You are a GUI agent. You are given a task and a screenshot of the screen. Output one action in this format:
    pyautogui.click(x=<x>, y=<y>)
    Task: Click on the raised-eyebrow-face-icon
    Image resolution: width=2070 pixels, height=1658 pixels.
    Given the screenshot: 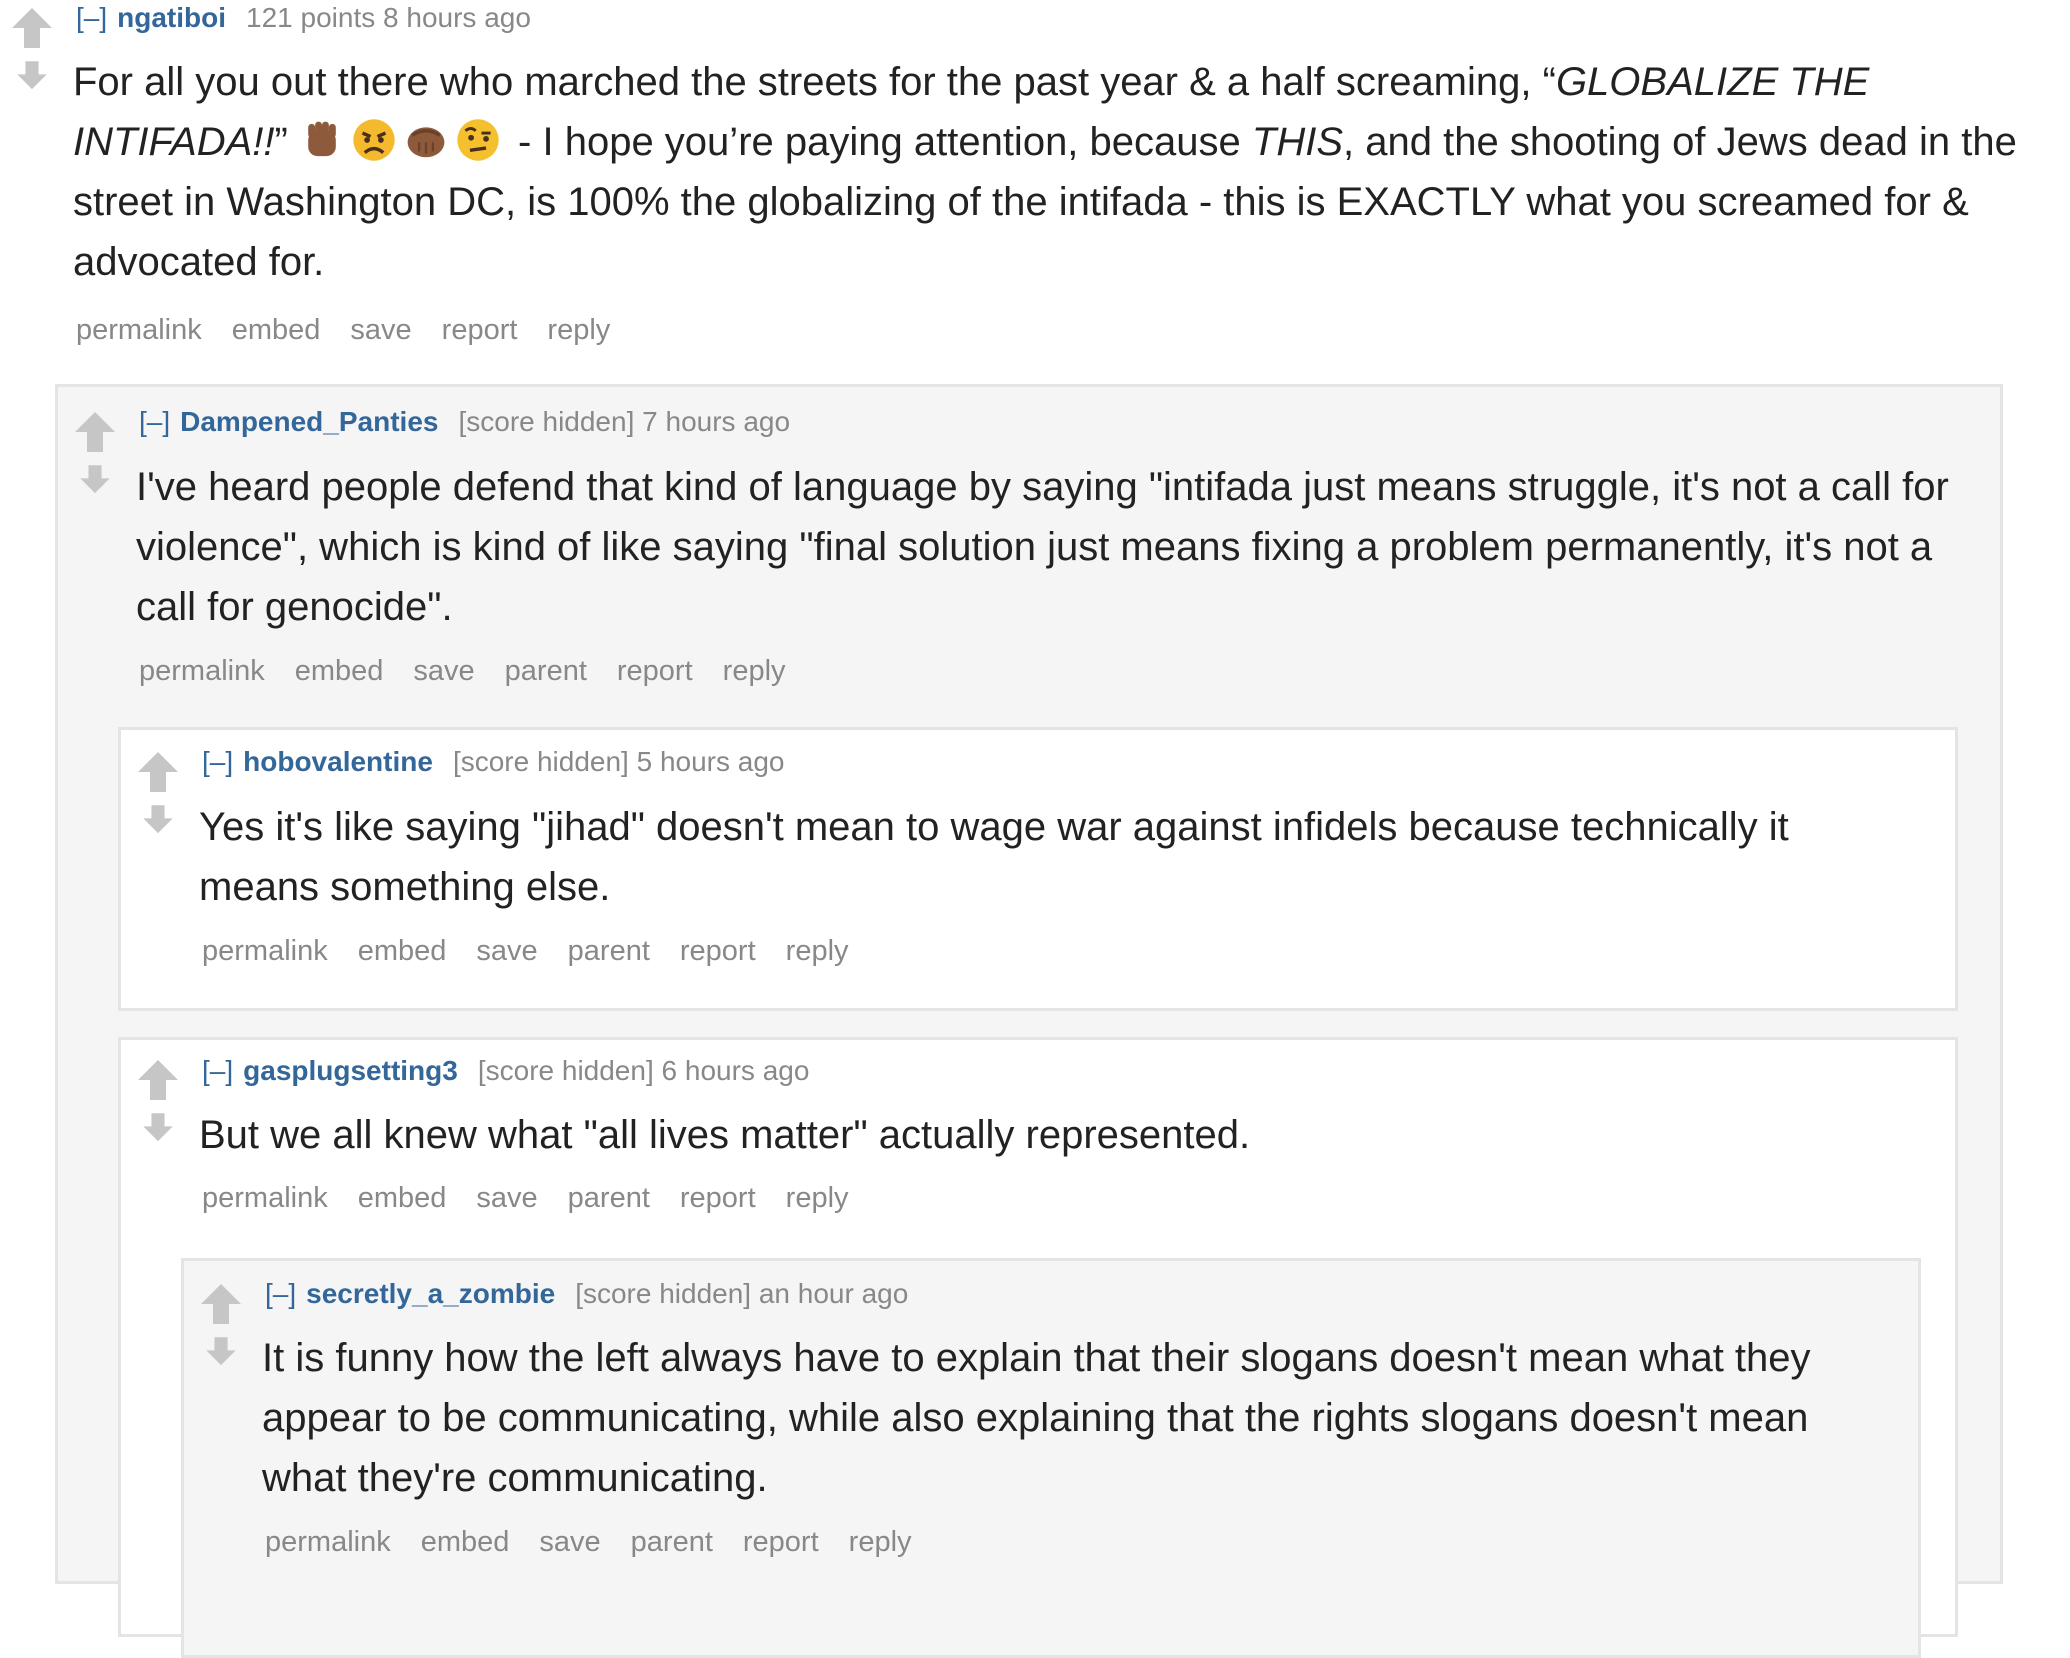 What is the action you would take?
    pyautogui.click(x=478, y=140)
    